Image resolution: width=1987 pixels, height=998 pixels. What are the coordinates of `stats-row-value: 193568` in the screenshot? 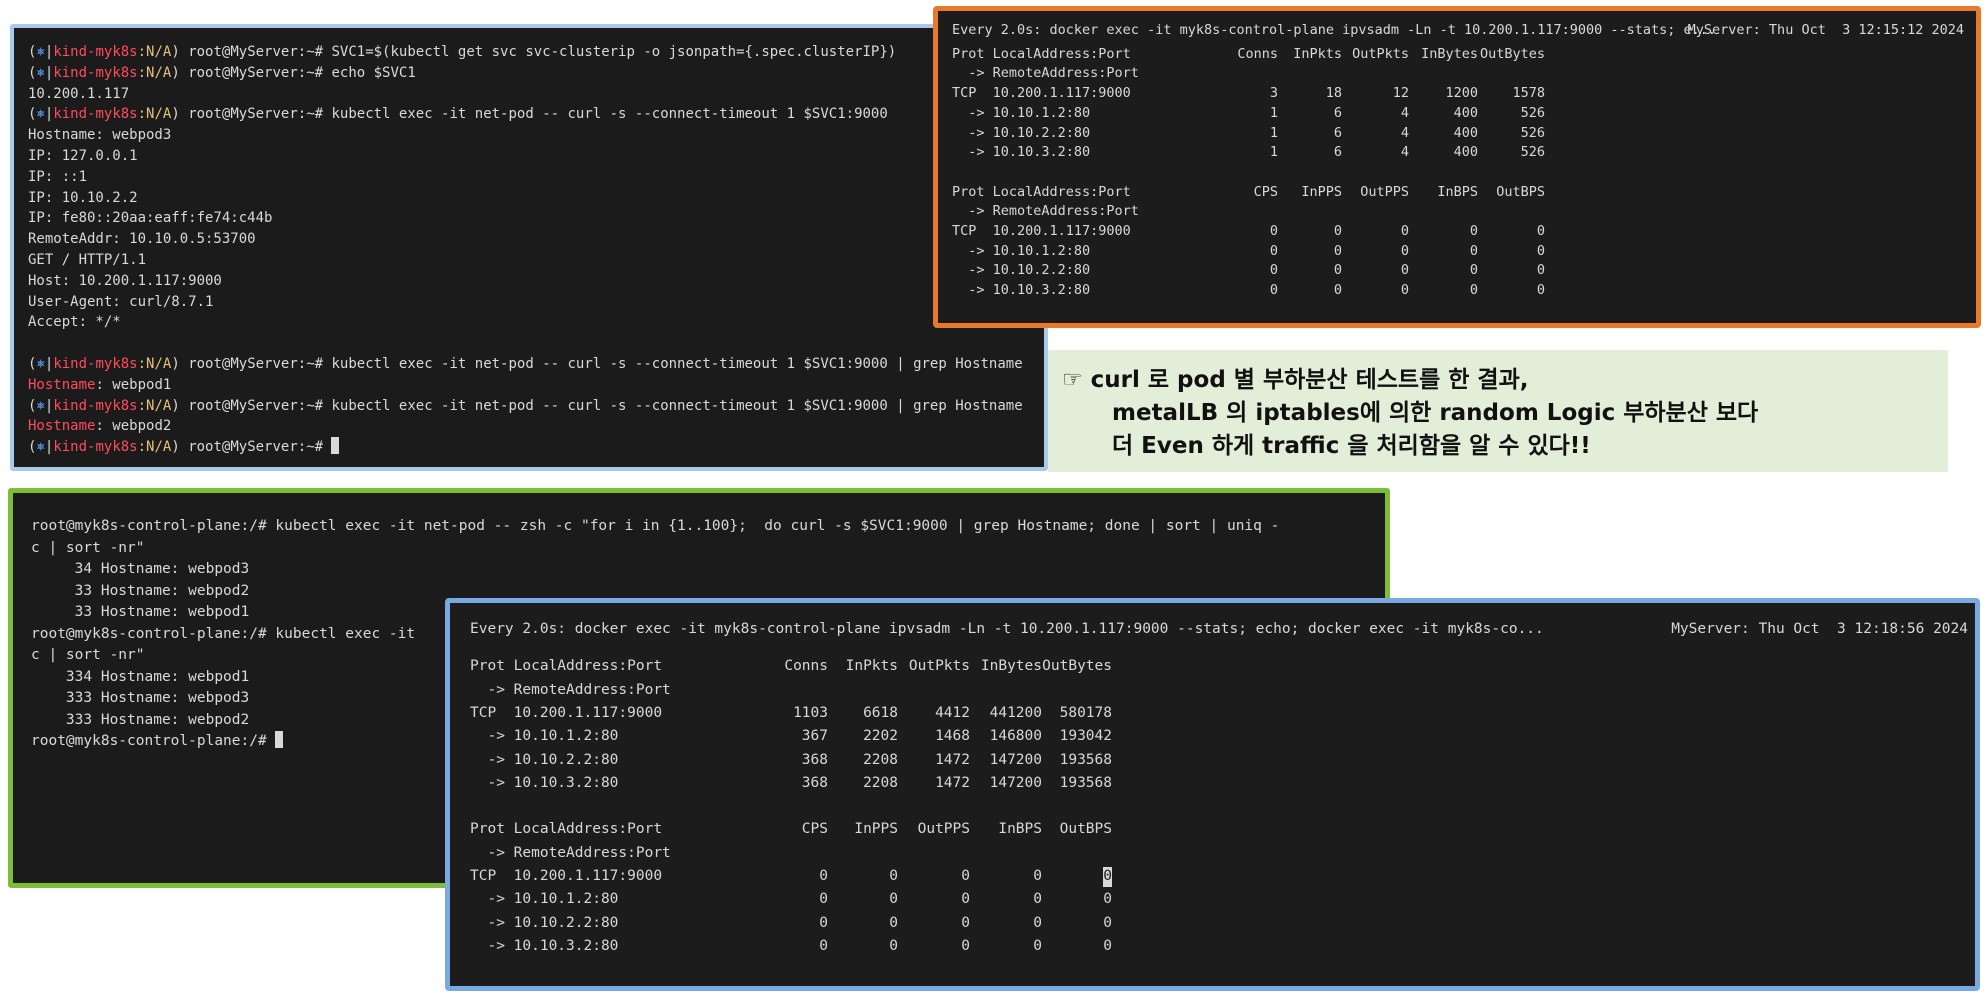 It's located at (1085, 759).